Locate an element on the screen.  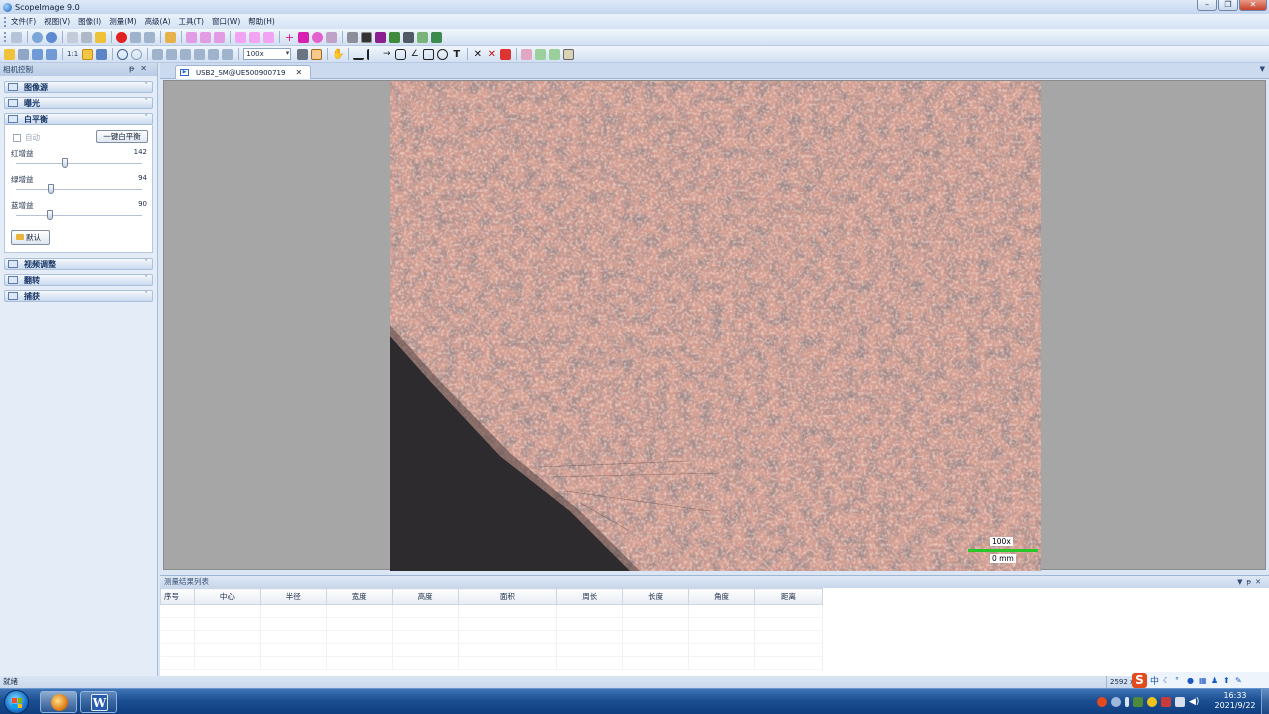
section-video-adjust: 视频调整 ˇ is located at coordinates (78, 264).